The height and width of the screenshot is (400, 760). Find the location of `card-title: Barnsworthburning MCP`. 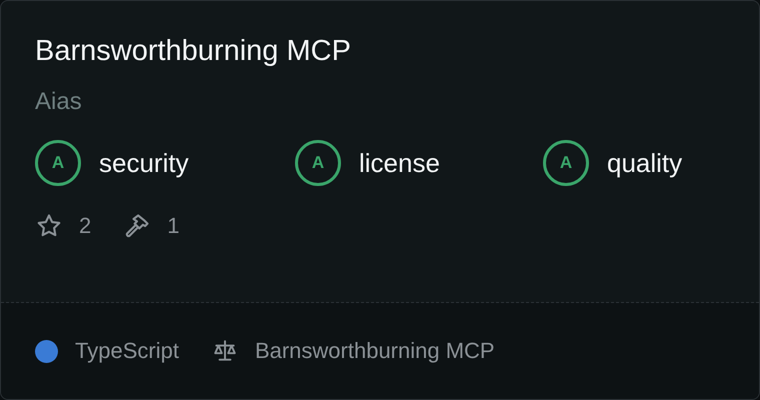

card-title: Barnsworthburning MCP is located at coordinates (193, 51).